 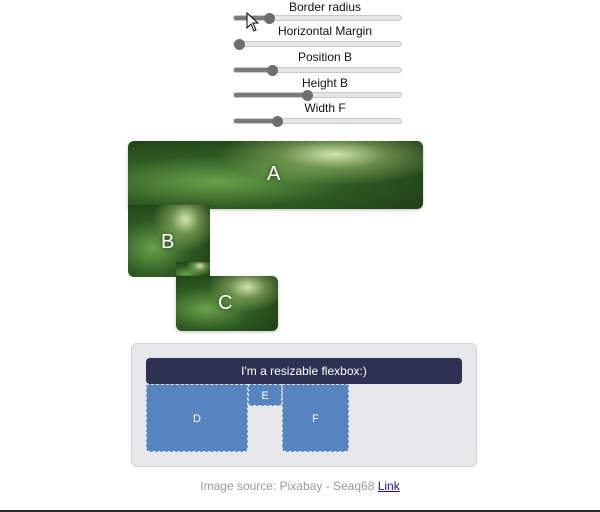 I want to click on tile-b-label: B, so click(x=168, y=242).